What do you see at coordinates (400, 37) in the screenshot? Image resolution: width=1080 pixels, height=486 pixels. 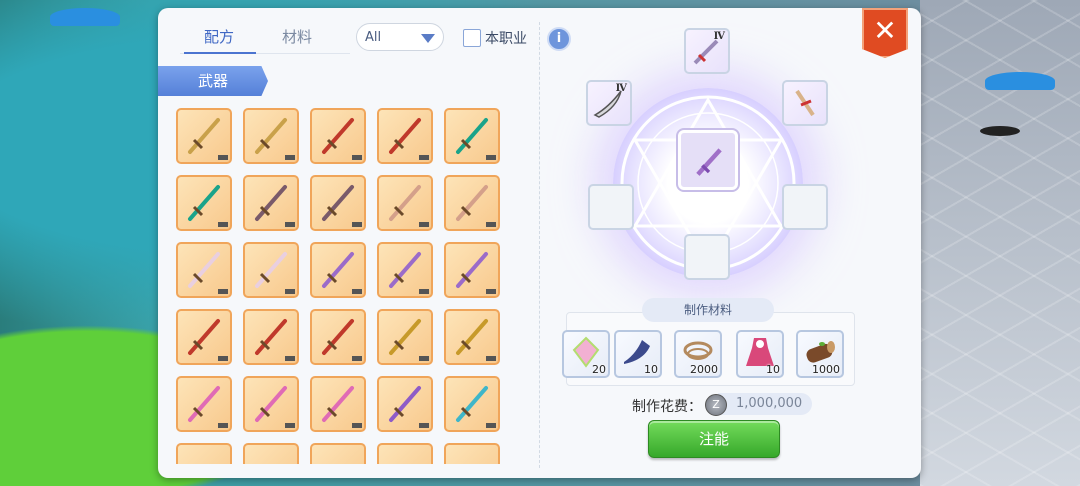 I see `class-filter-dropdown: All` at bounding box center [400, 37].